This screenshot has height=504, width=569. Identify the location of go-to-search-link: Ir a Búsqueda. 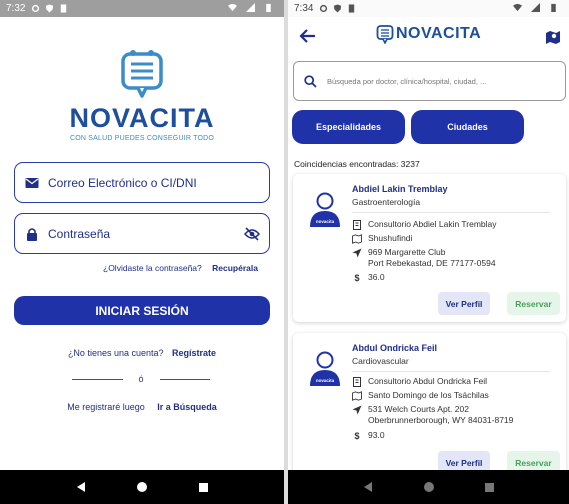
(187, 407).